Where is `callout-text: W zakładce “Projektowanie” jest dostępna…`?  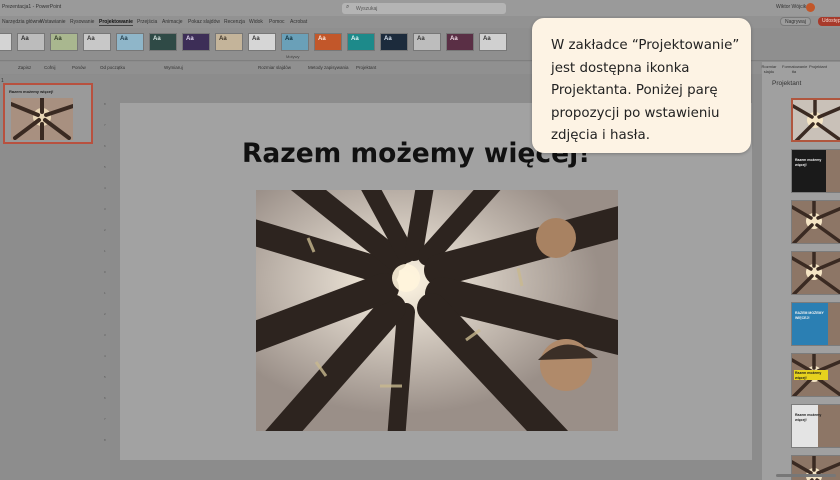
callout-text: W zakładce “Projektowanie” jest dostępna… is located at coordinates (645, 91).